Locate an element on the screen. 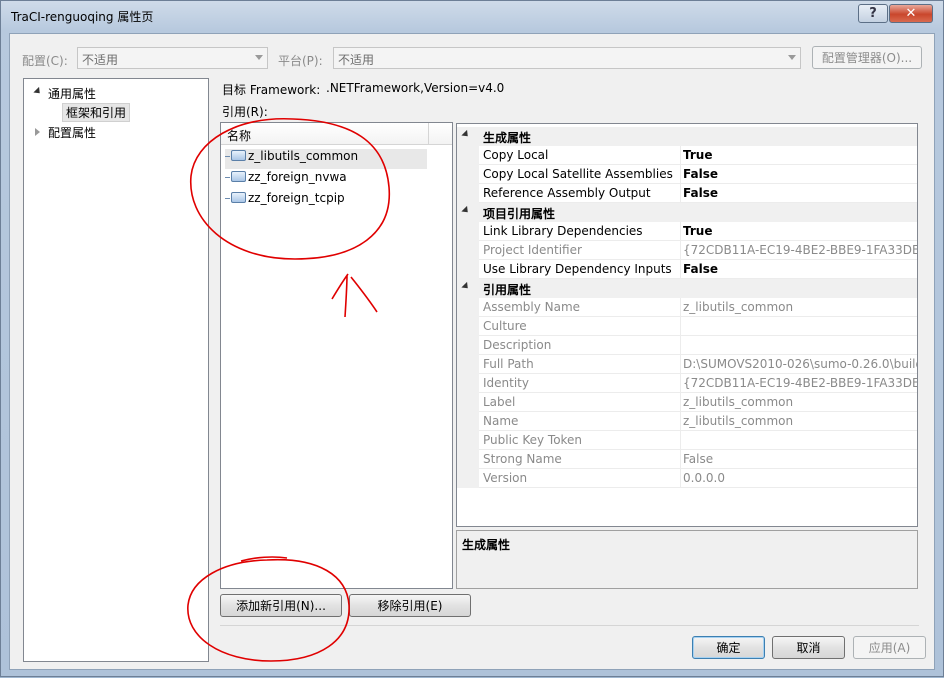  column-header-name: 名称 is located at coordinates (239, 135).